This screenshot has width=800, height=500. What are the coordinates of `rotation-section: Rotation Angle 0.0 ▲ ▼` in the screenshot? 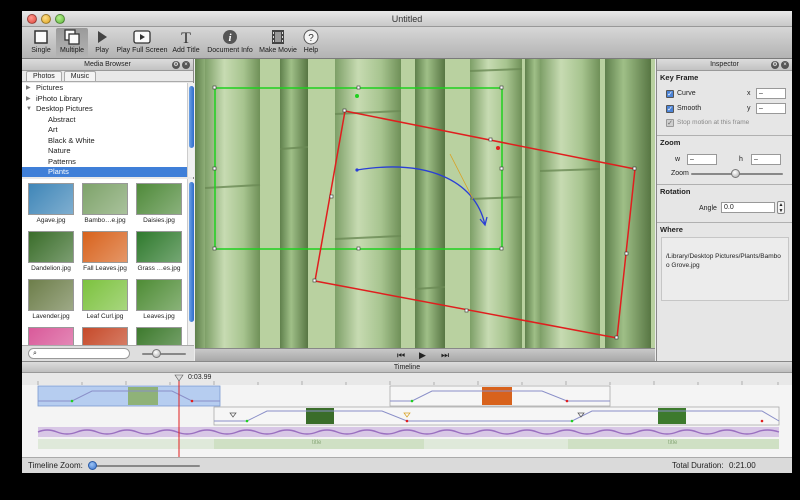 It's located at (724, 203).